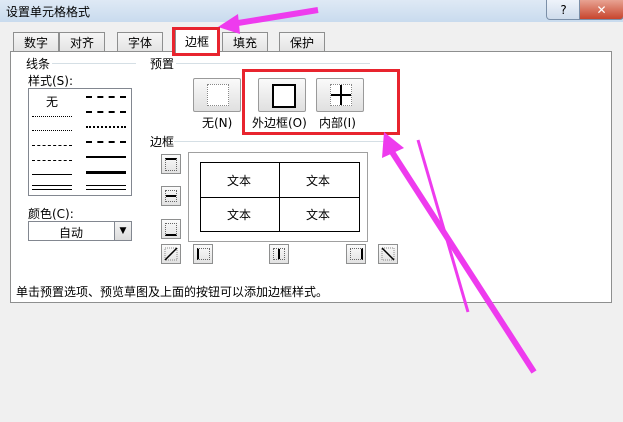  I want to click on tab-highlight-box, so click(196, 41).